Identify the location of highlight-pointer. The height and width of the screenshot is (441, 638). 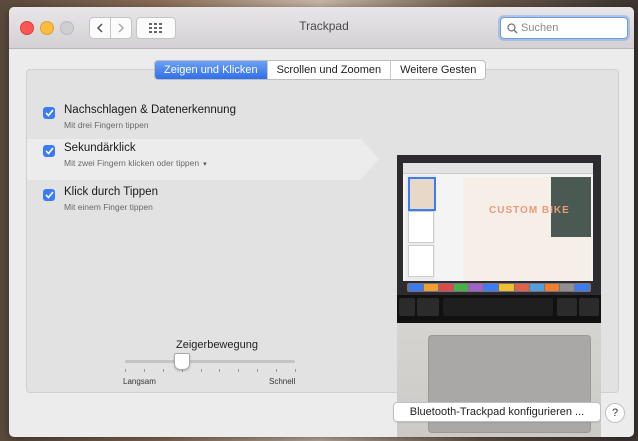
(370, 159).